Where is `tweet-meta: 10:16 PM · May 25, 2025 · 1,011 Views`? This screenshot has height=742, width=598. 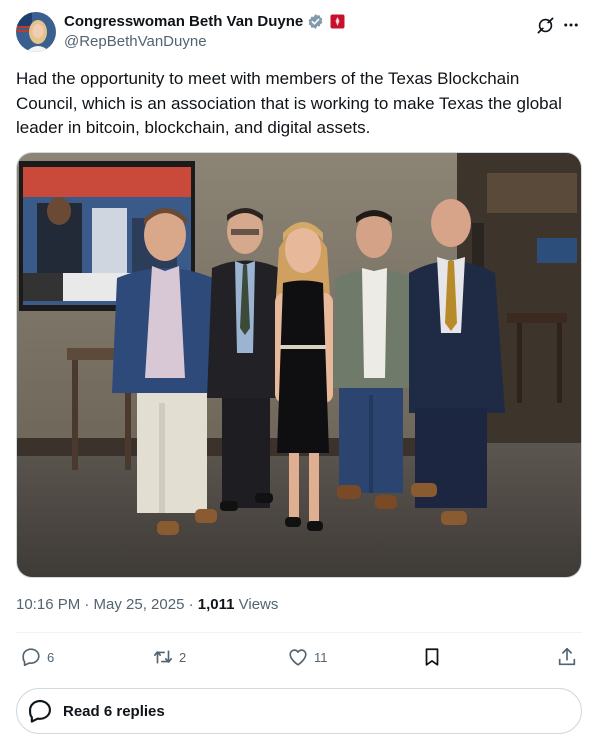
tweet-meta: 10:16 PM · May 25, 2025 · 1,011 Views is located at coordinates (147, 604).